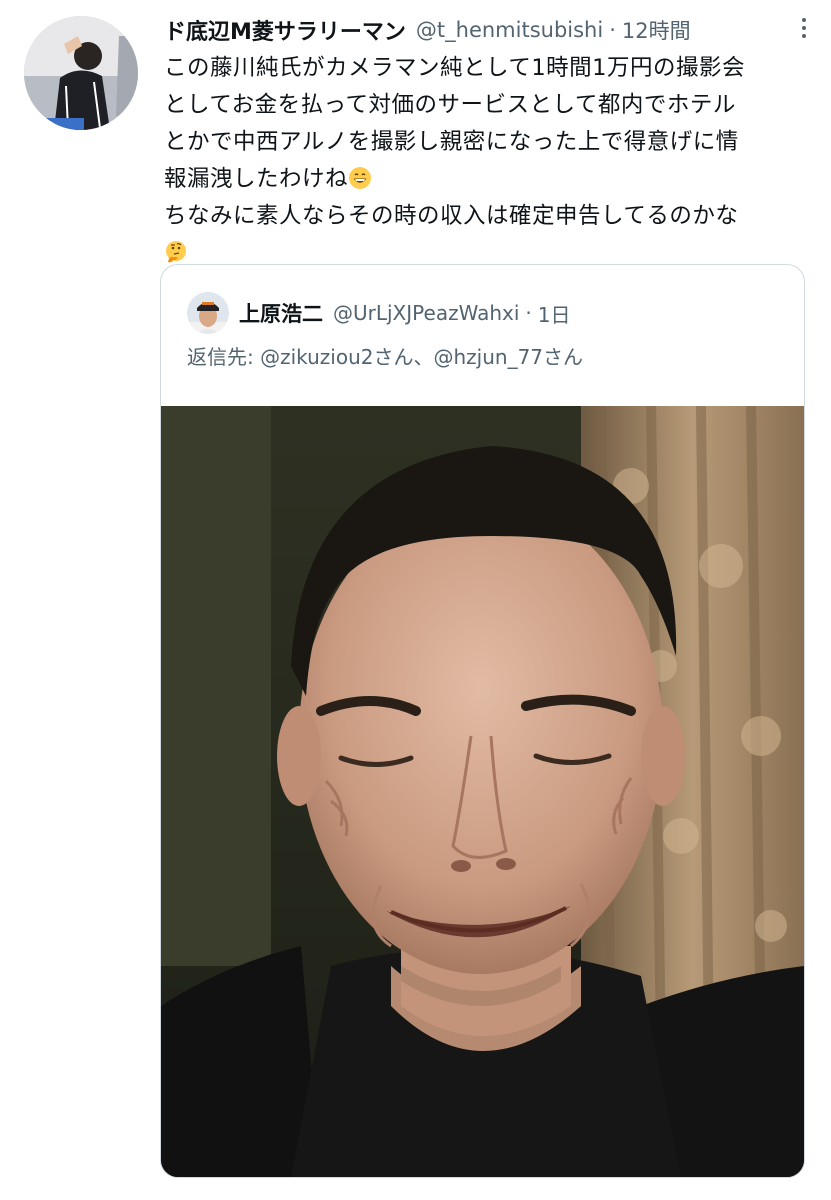 This screenshot has height=1200, width=831. Describe the element at coordinates (508, 357) in the screenshot. I see `reply-mention-2: @hzjun_77さん` at that location.